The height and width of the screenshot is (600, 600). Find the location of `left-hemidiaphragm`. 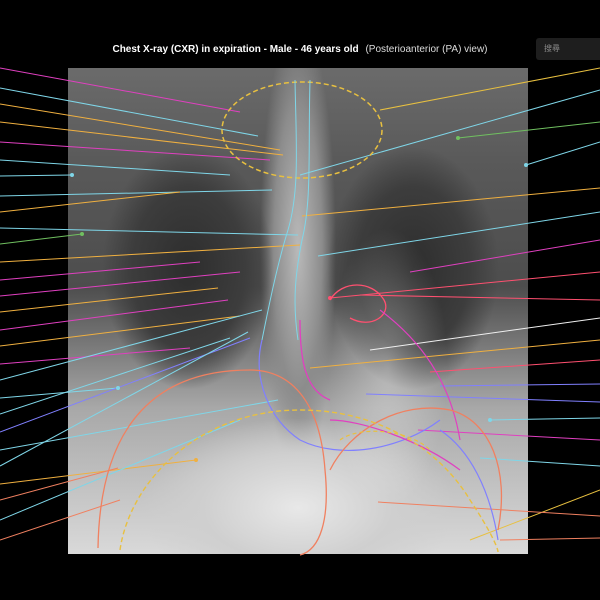

left-hemidiaphragm is located at coordinates (415, 469).